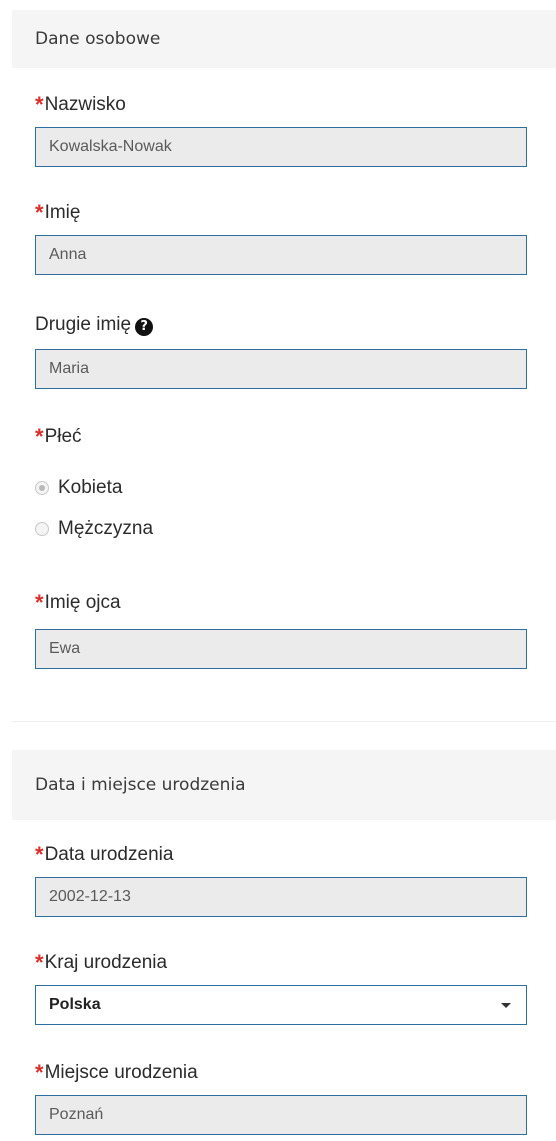 The image size is (556, 1141). I want to click on personal-data-header: Dane osobowe, so click(284, 39).